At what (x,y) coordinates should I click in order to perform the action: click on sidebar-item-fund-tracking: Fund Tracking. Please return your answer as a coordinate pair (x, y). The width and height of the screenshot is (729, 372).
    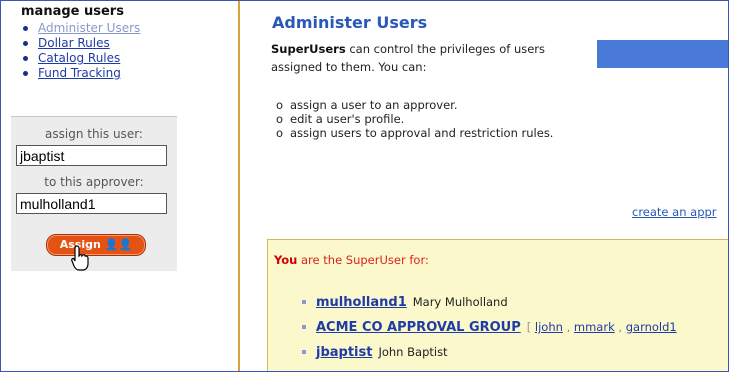
    Looking at the image, I should click on (81, 73).